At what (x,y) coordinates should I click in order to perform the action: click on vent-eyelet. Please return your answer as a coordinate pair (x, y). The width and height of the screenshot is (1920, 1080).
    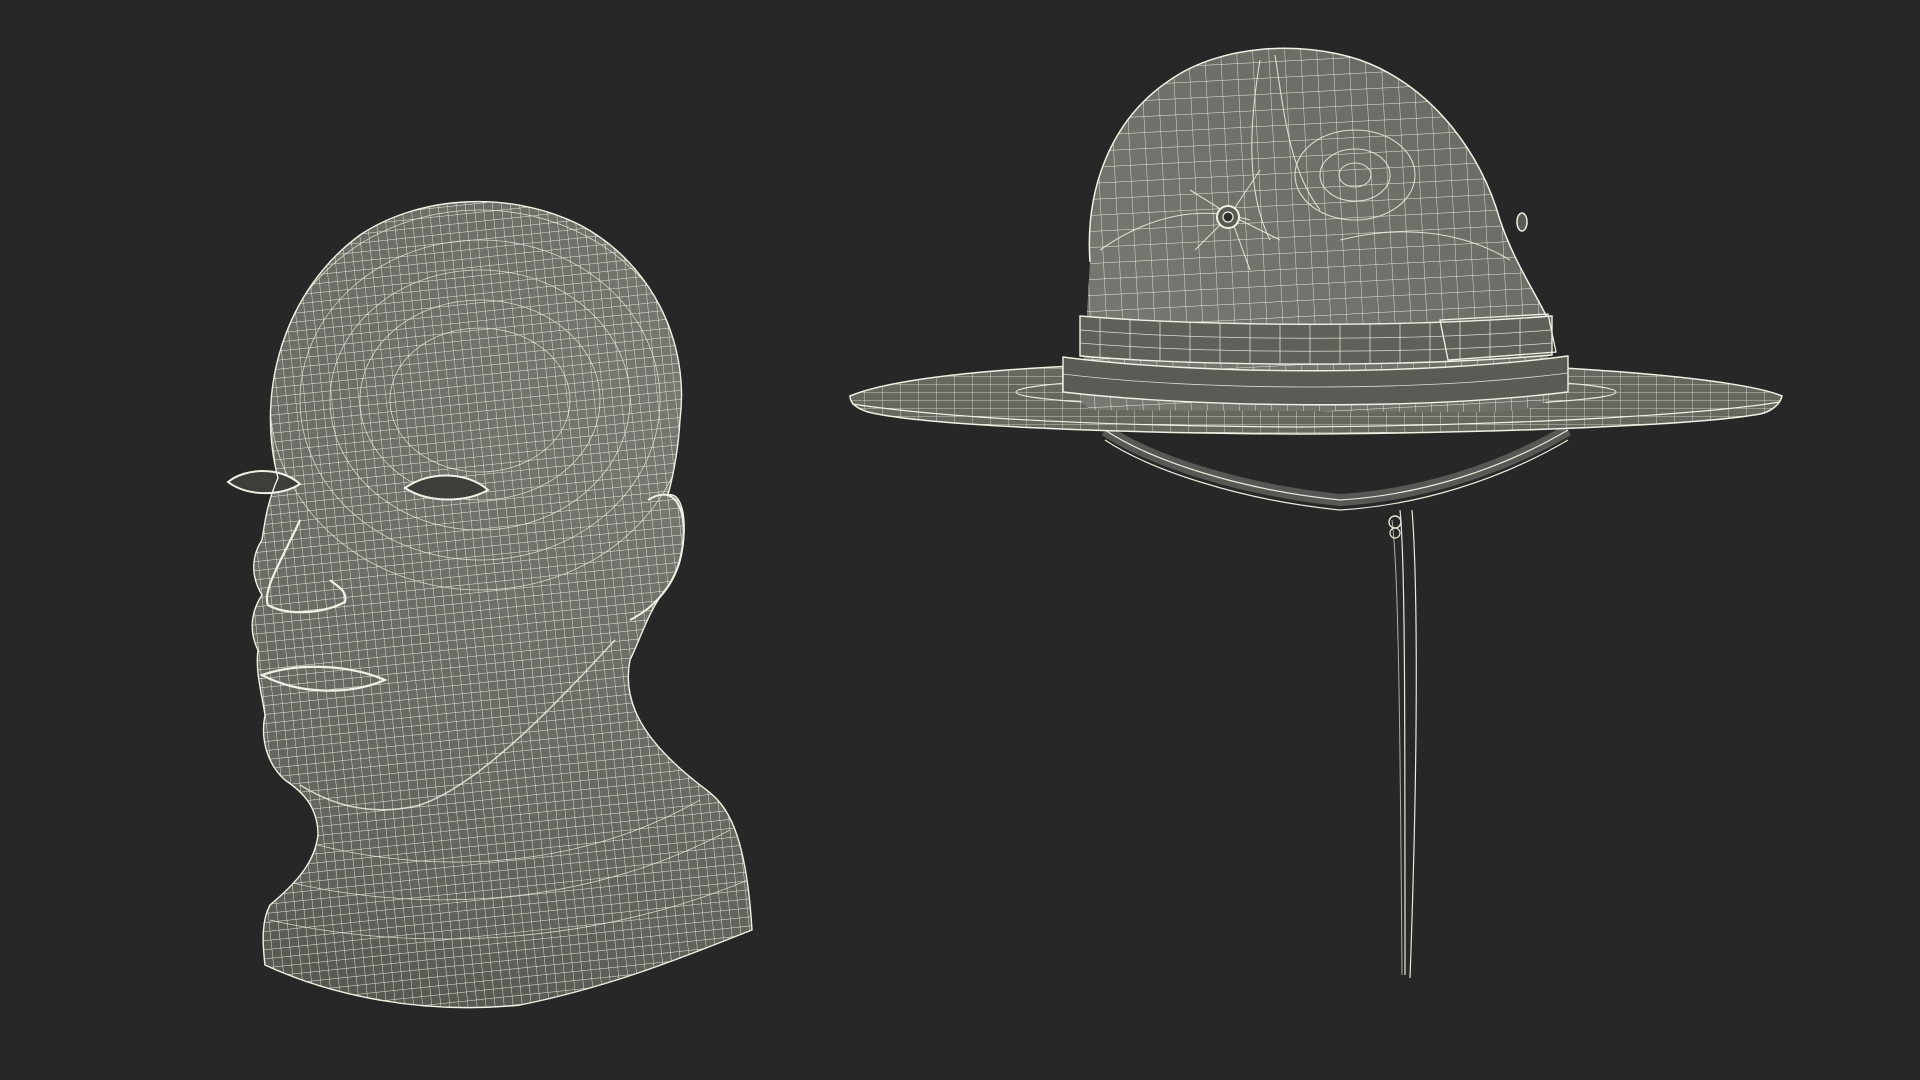
    Looking at the image, I should click on (1228, 217).